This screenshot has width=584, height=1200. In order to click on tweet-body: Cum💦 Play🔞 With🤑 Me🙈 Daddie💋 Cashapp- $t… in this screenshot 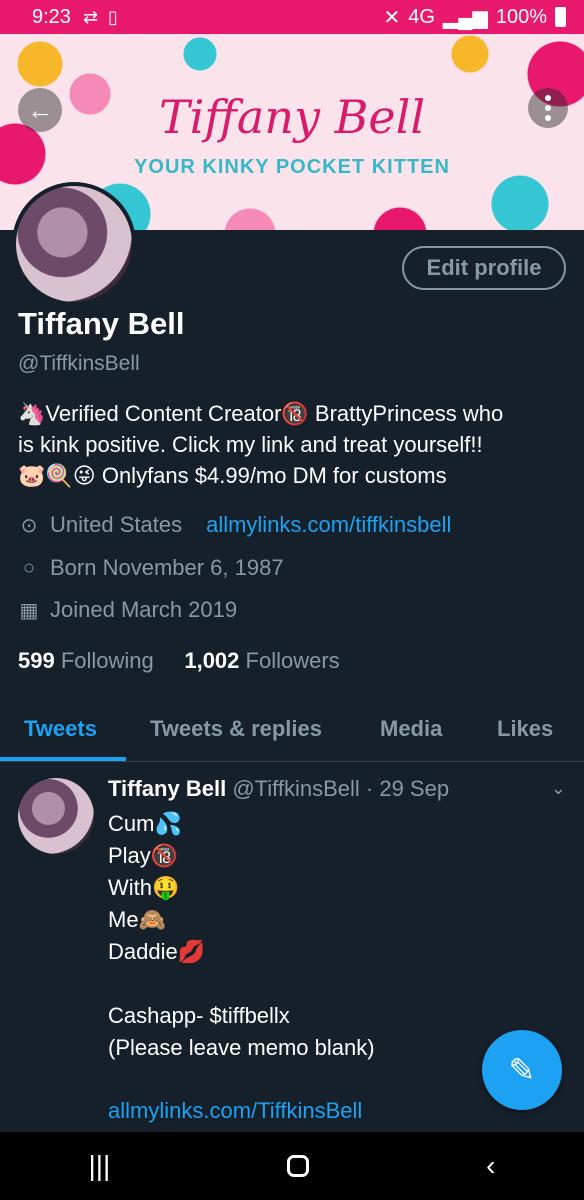, I will do `click(241, 935)`.